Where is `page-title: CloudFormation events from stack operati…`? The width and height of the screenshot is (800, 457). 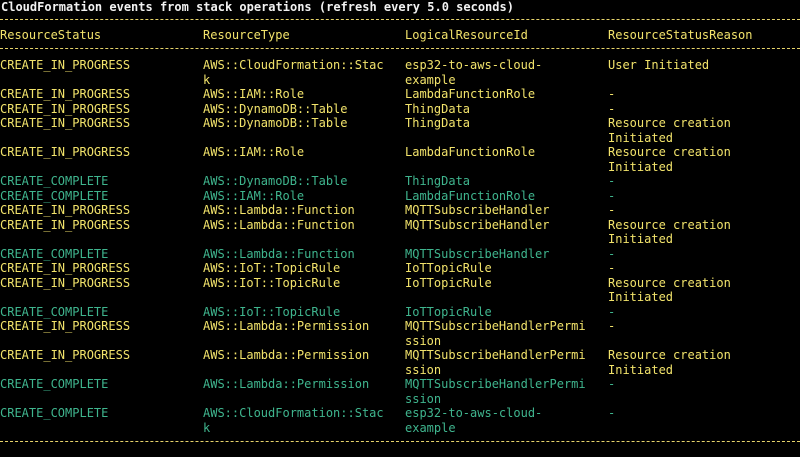 page-title: CloudFormation events from stack operati… is located at coordinates (257, 7).